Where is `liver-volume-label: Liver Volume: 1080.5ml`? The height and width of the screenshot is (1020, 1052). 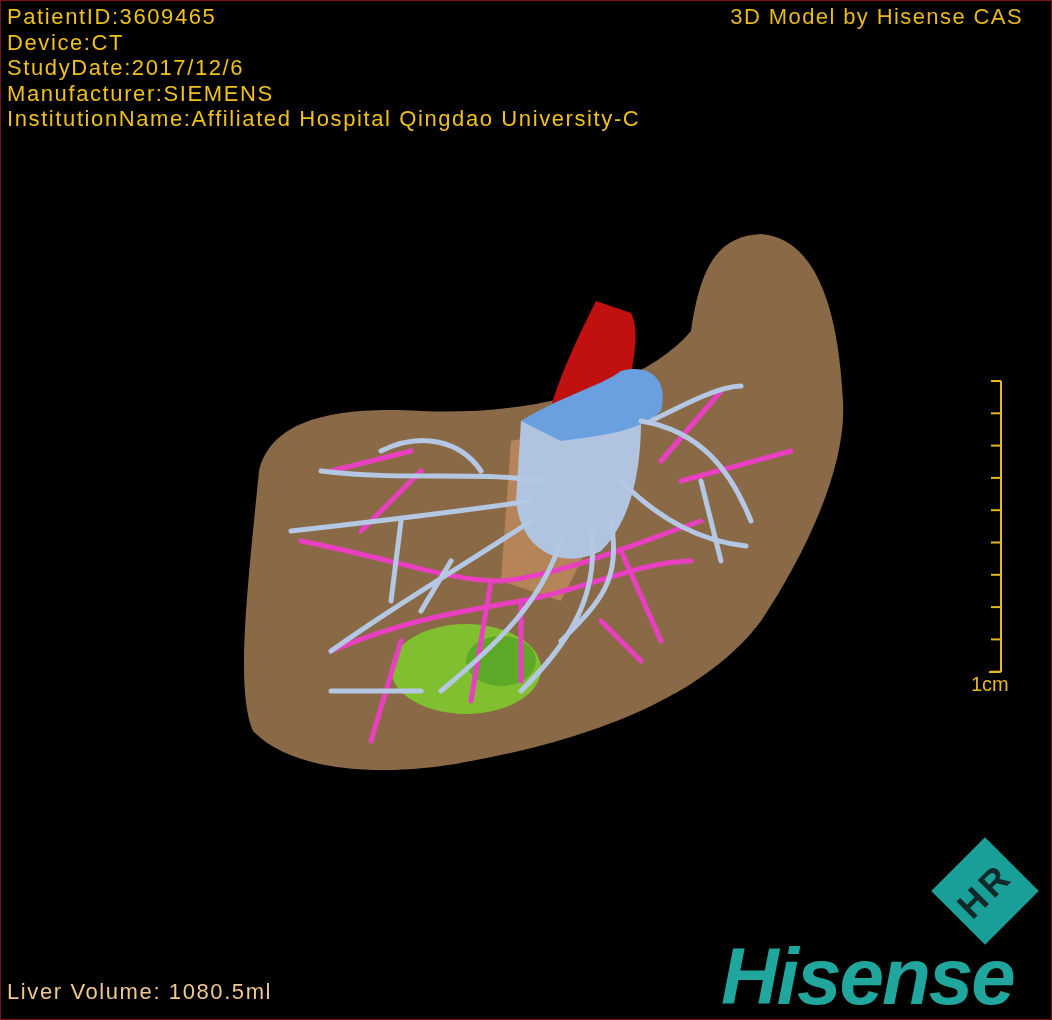
liver-volume-label: Liver Volume: 1080.5ml is located at coordinates (140, 992).